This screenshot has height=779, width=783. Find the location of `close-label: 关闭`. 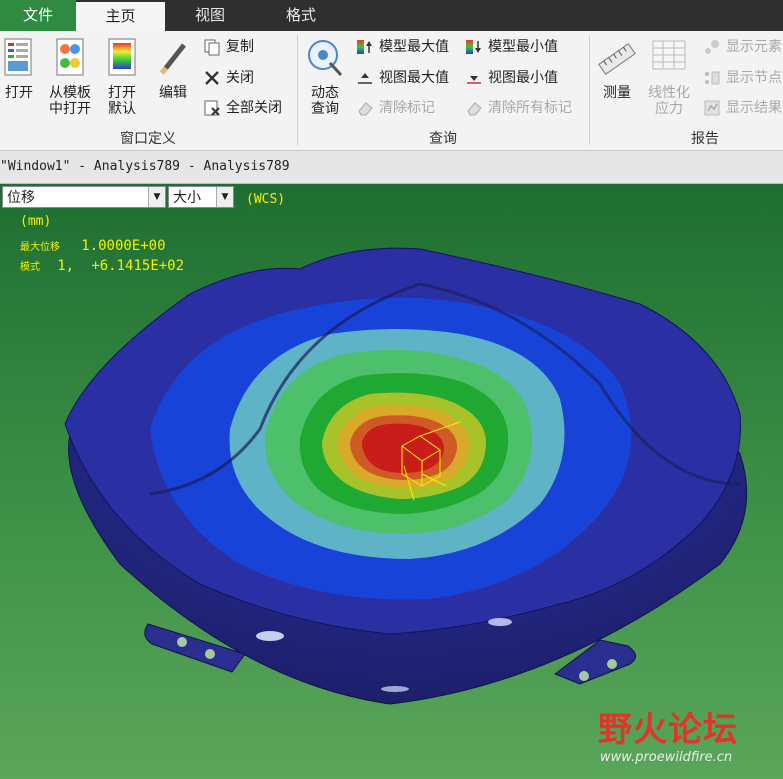

close-label: 关闭 is located at coordinates (240, 78).